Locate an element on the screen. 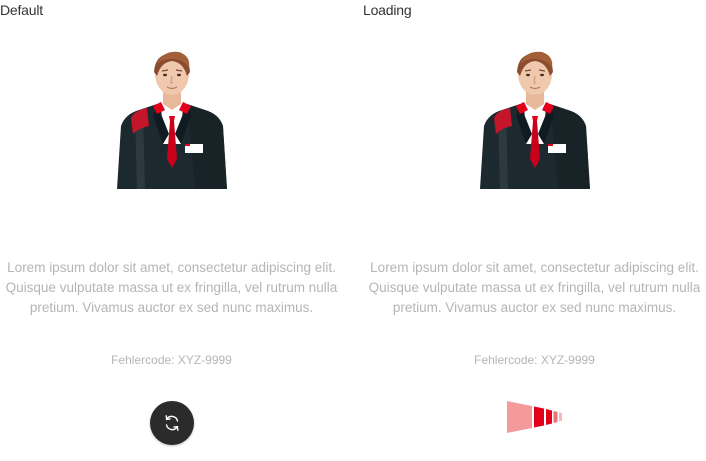  retry-button is located at coordinates (172, 423).